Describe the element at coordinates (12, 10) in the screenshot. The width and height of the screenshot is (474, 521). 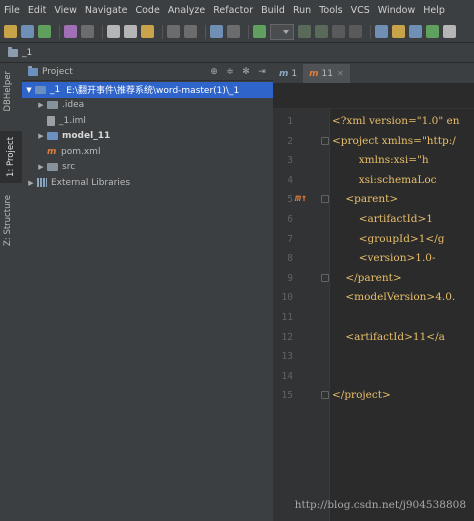
I see `menu-file: File` at that location.